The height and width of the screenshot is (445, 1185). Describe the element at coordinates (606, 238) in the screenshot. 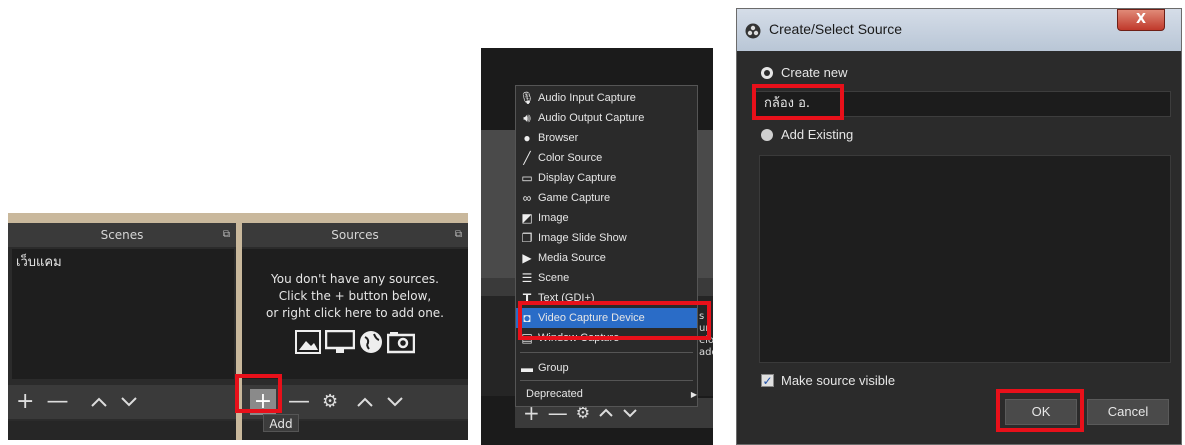

I see `menu-item-image-slide-show: ❐ Image Slide Show` at that location.